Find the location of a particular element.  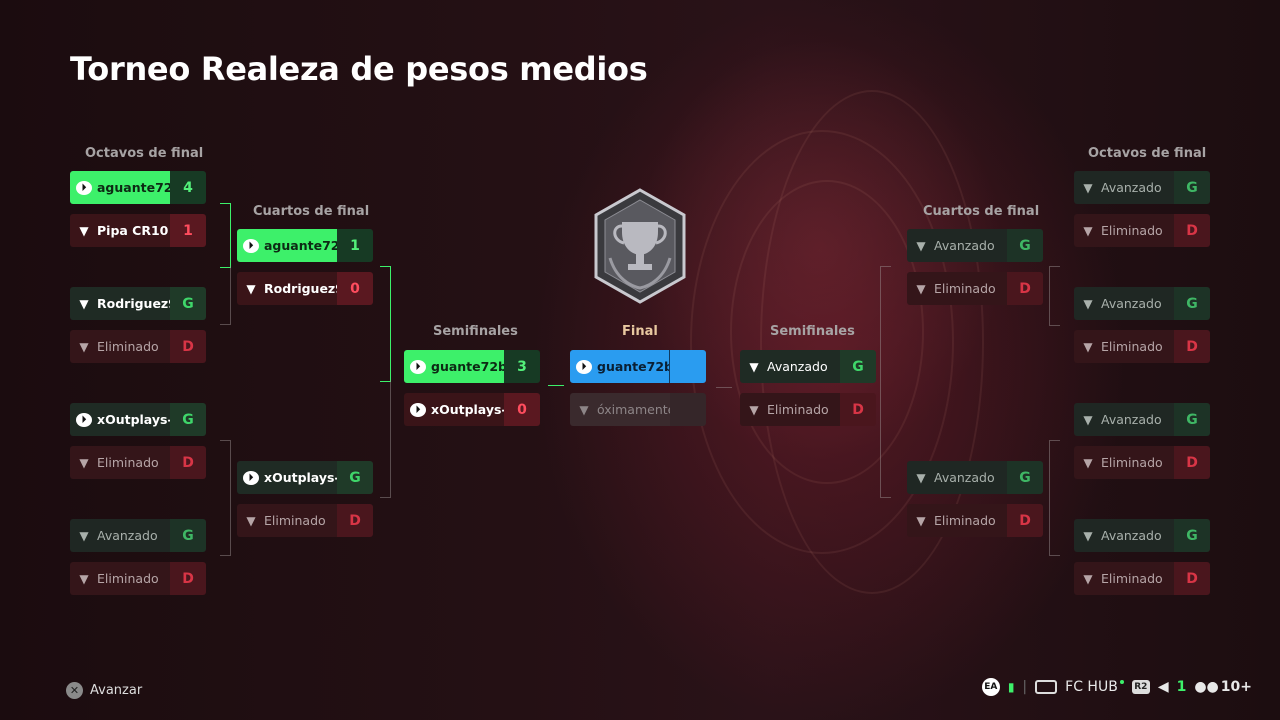

round-label-left-qf: Cuartos de final is located at coordinates (311, 211).